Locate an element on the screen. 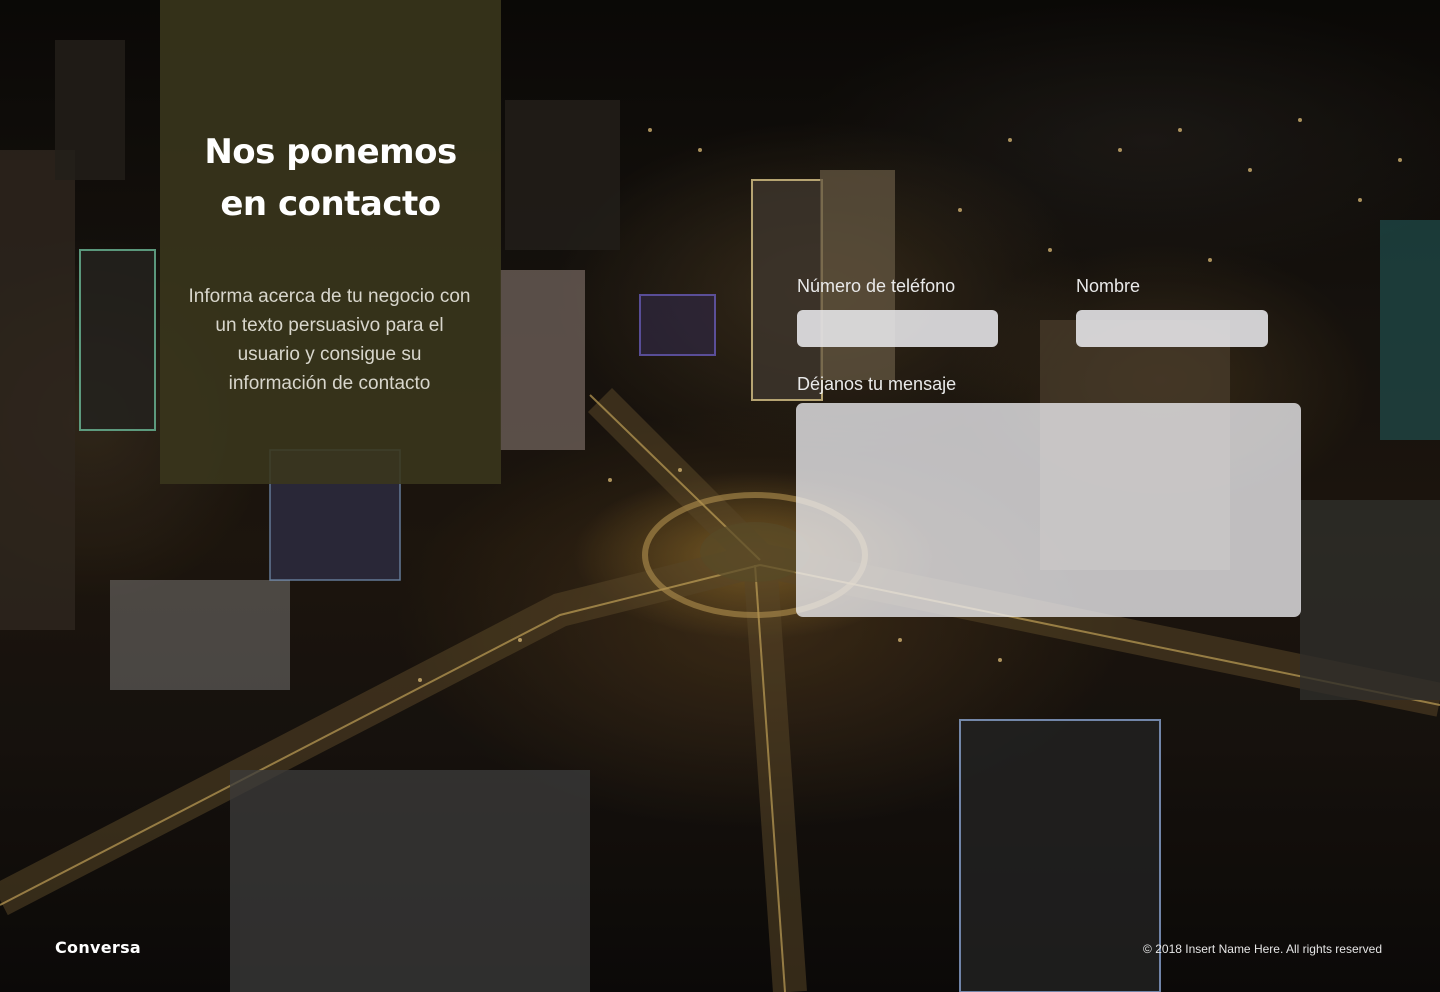 The width and height of the screenshot is (1440, 992). message-textarea is located at coordinates (1048, 510).